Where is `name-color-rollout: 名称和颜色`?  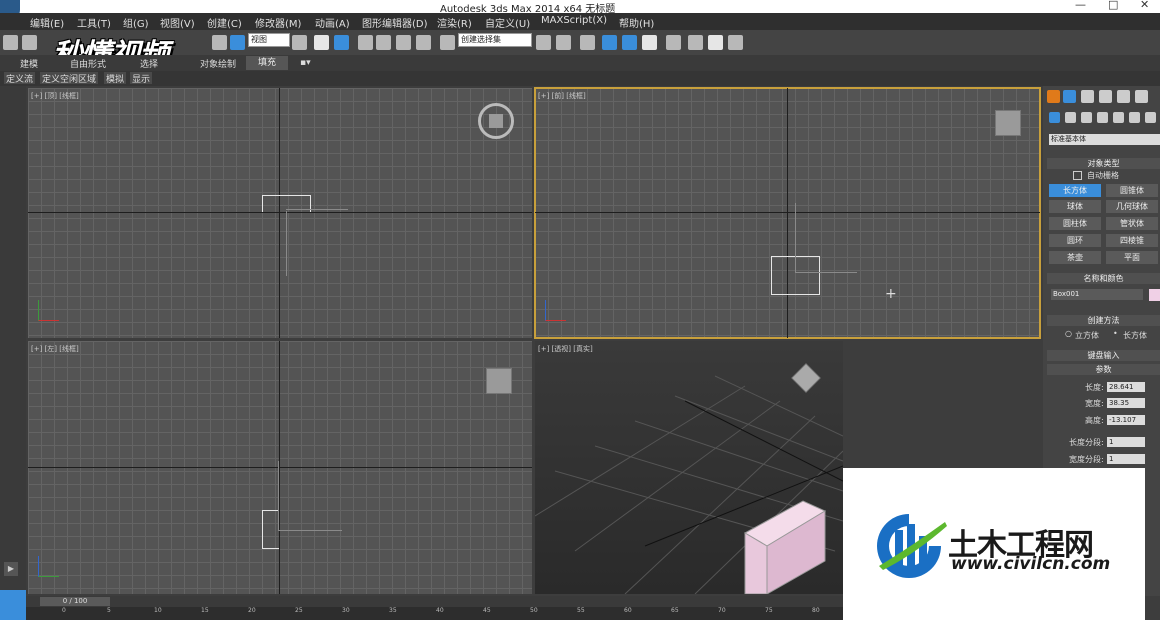 name-color-rollout: 名称和颜色 is located at coordinates (1103, 278).